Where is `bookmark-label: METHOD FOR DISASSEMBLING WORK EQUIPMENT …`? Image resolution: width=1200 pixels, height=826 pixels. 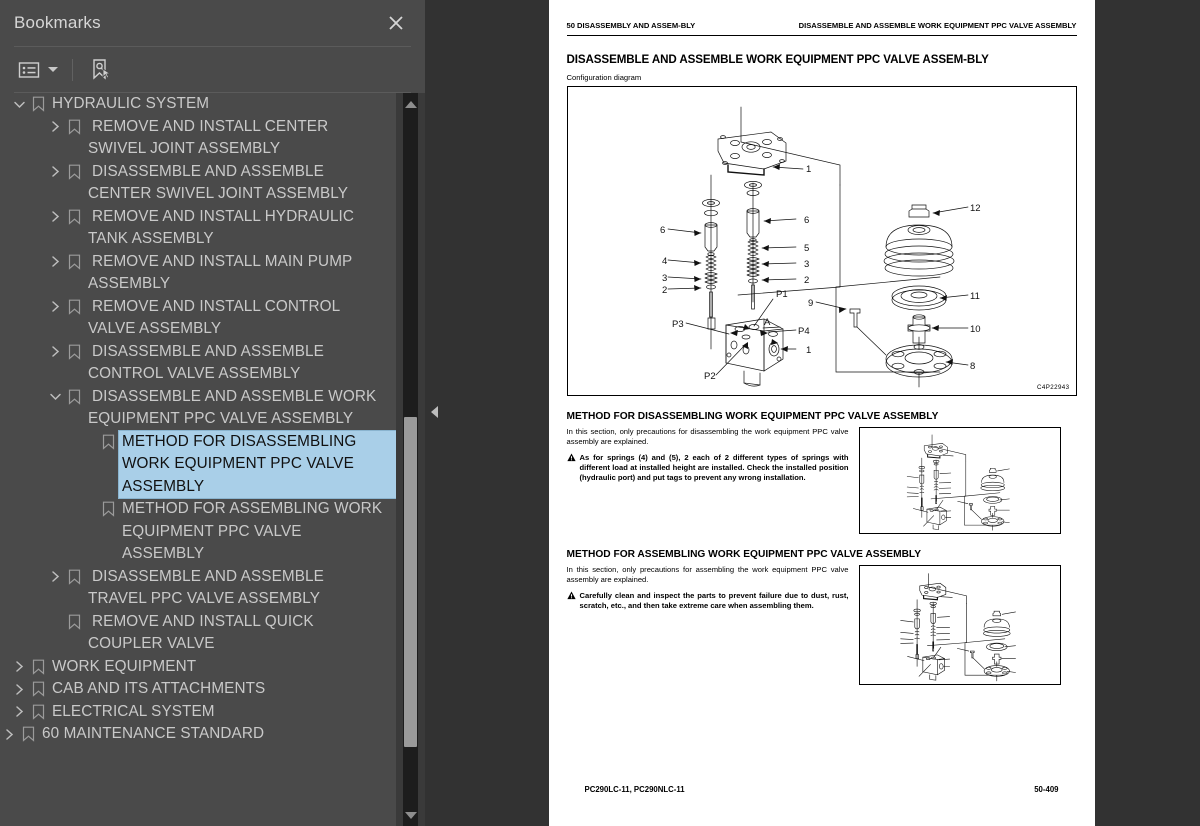
bookmark-label: METHOD FOR DISASSEMBLING WORK EQUIPMENT … is located at coordinates (257, 464).